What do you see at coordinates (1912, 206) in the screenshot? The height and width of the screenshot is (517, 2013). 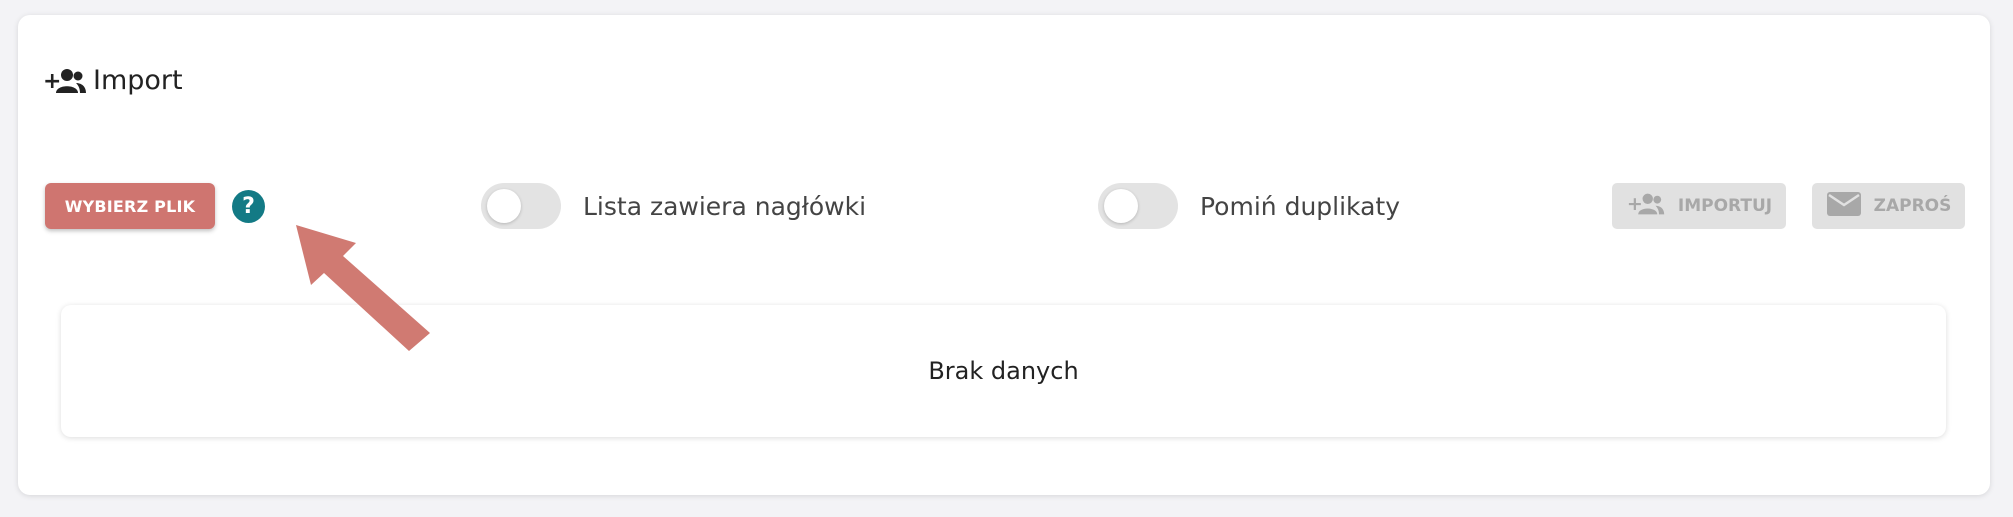 I see `invite-button-label: ZAPROŚ` at bounding box center [1912, 206].